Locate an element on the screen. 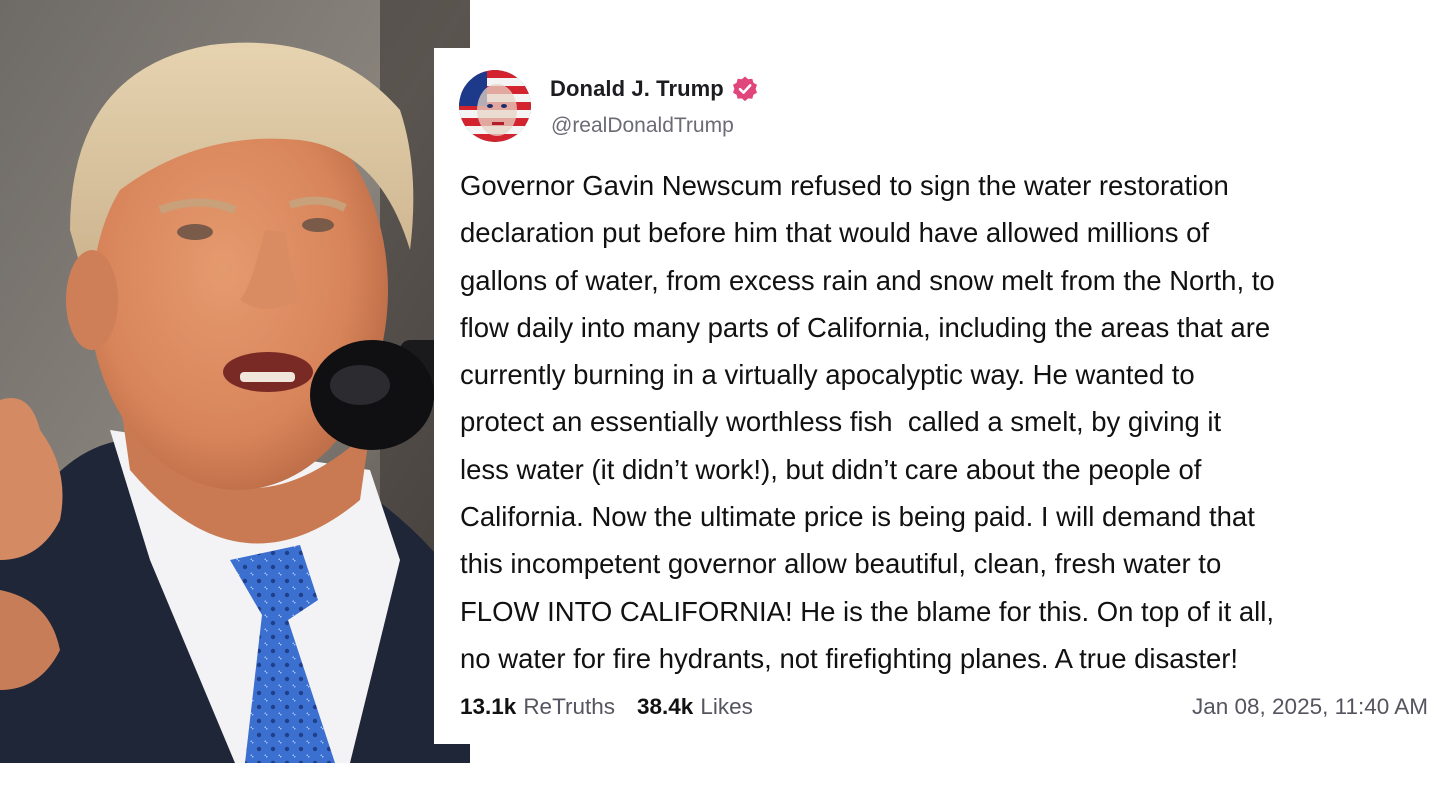  likes-stat: 38.4k Likes is located at coordinates (695, 707).